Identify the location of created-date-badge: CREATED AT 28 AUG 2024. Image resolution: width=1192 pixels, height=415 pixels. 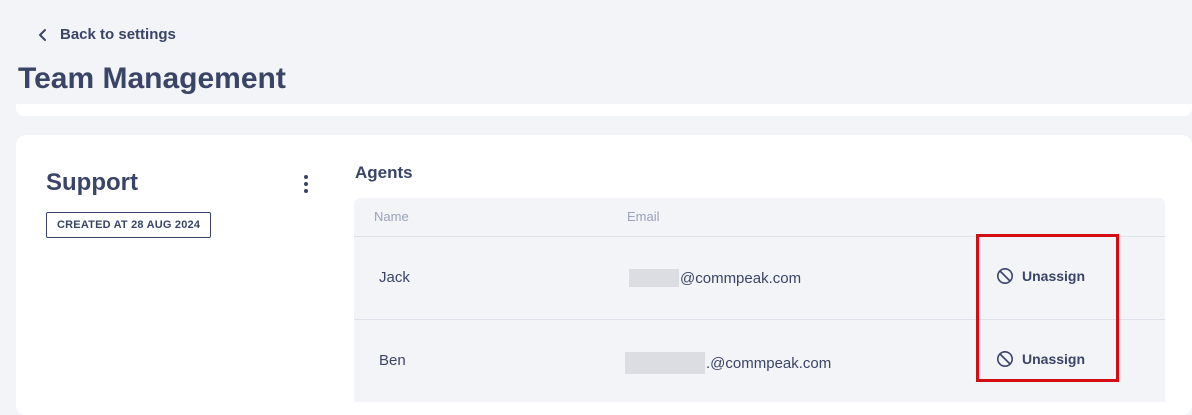
(129, 225).